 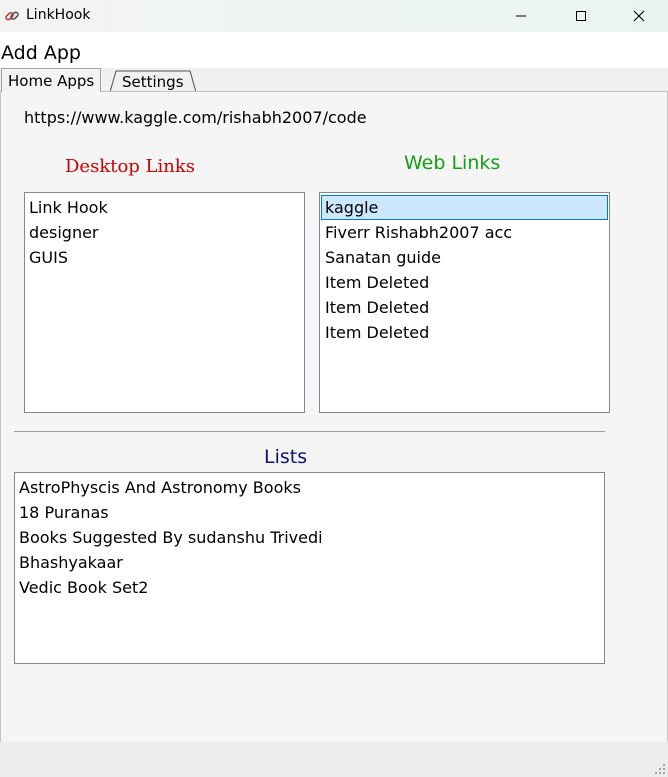 I want to click on window-title: LinkHook, so click(x=58, y=15).